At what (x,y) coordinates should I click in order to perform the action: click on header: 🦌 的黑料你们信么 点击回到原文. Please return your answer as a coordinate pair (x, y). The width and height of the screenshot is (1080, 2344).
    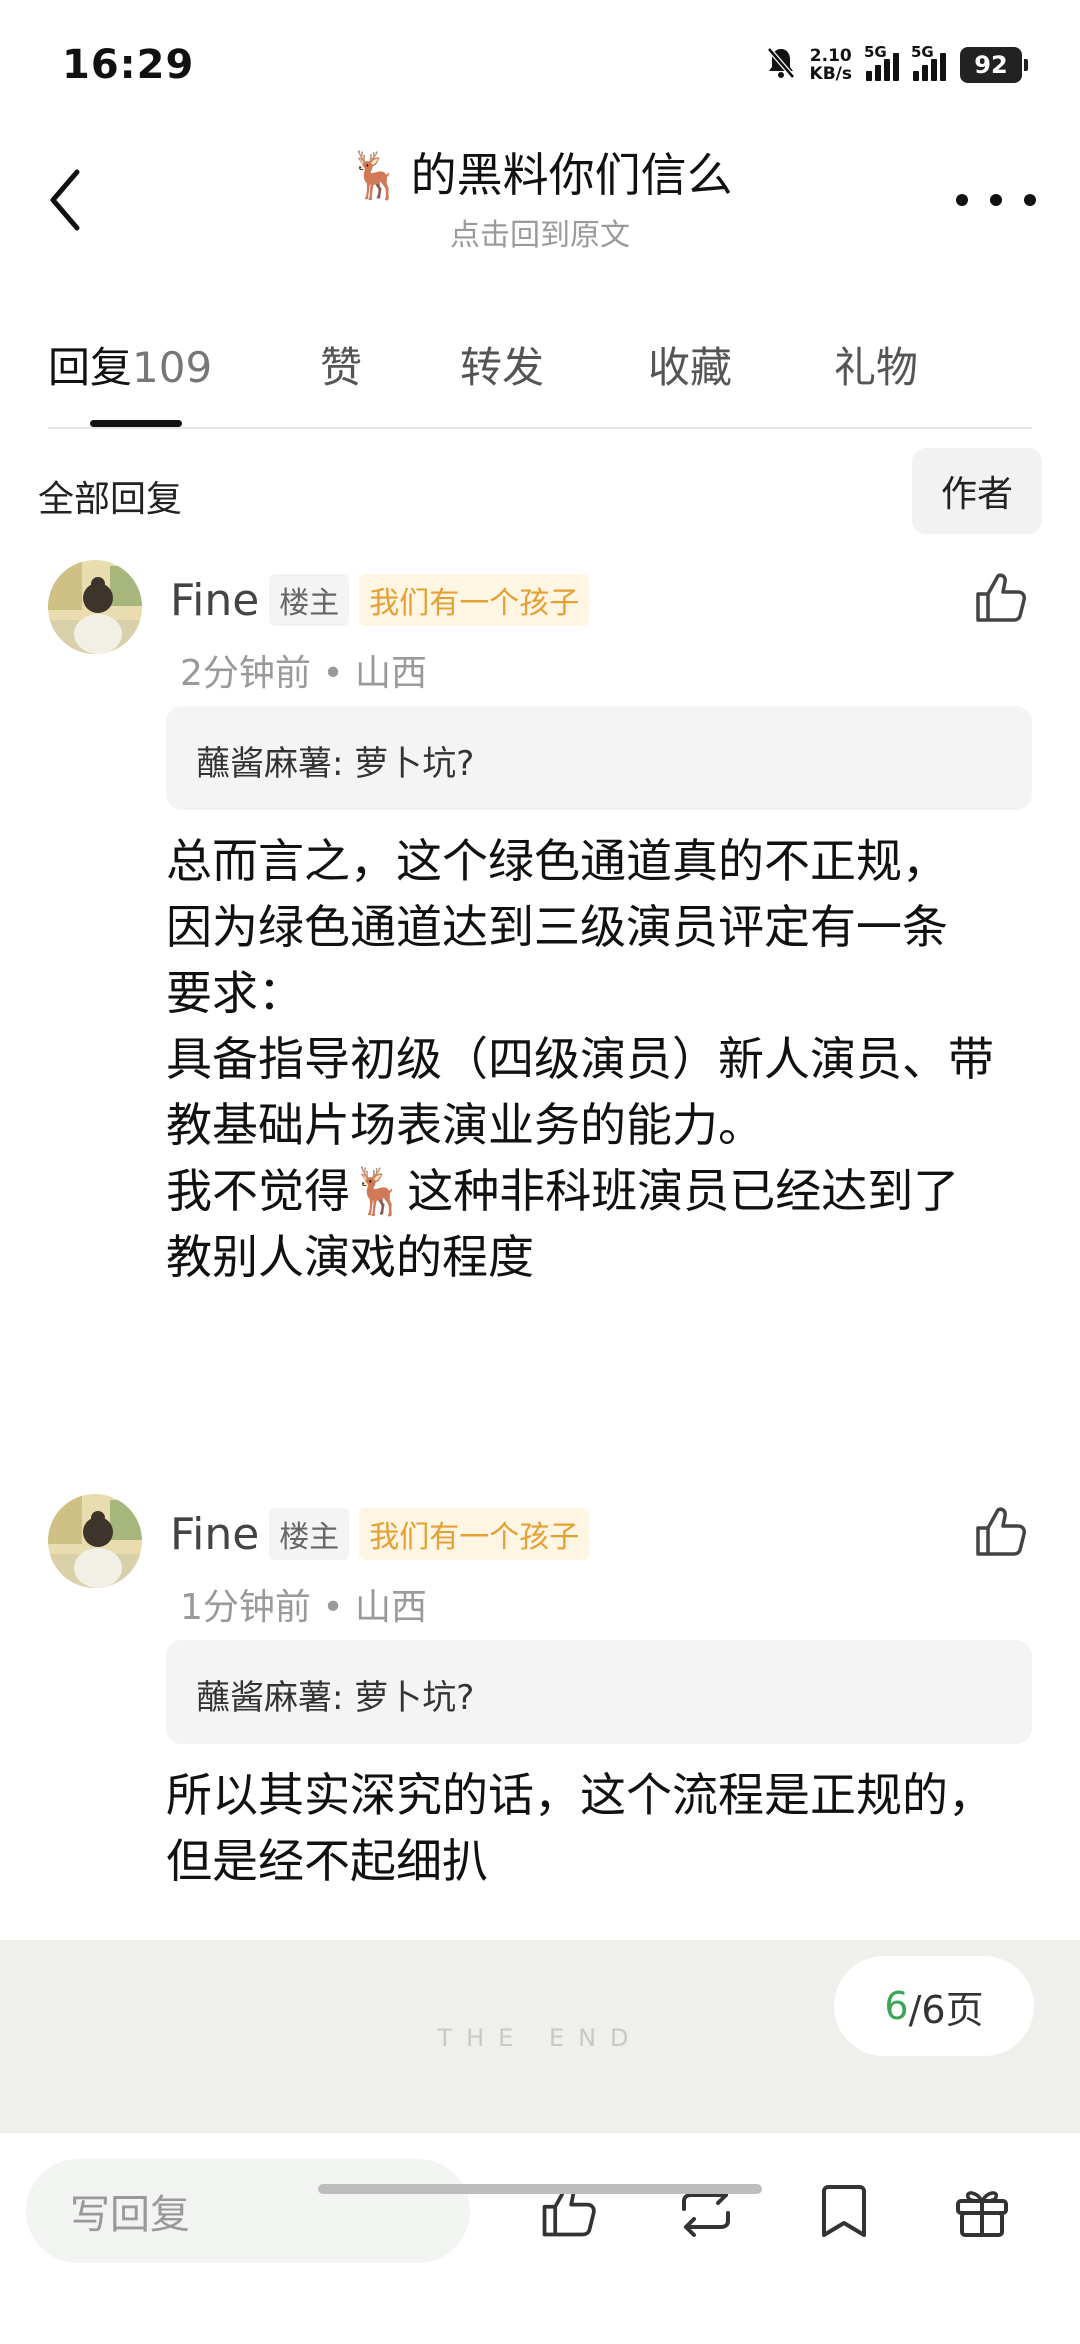
    Looking at the image, I should click on (540, 200).